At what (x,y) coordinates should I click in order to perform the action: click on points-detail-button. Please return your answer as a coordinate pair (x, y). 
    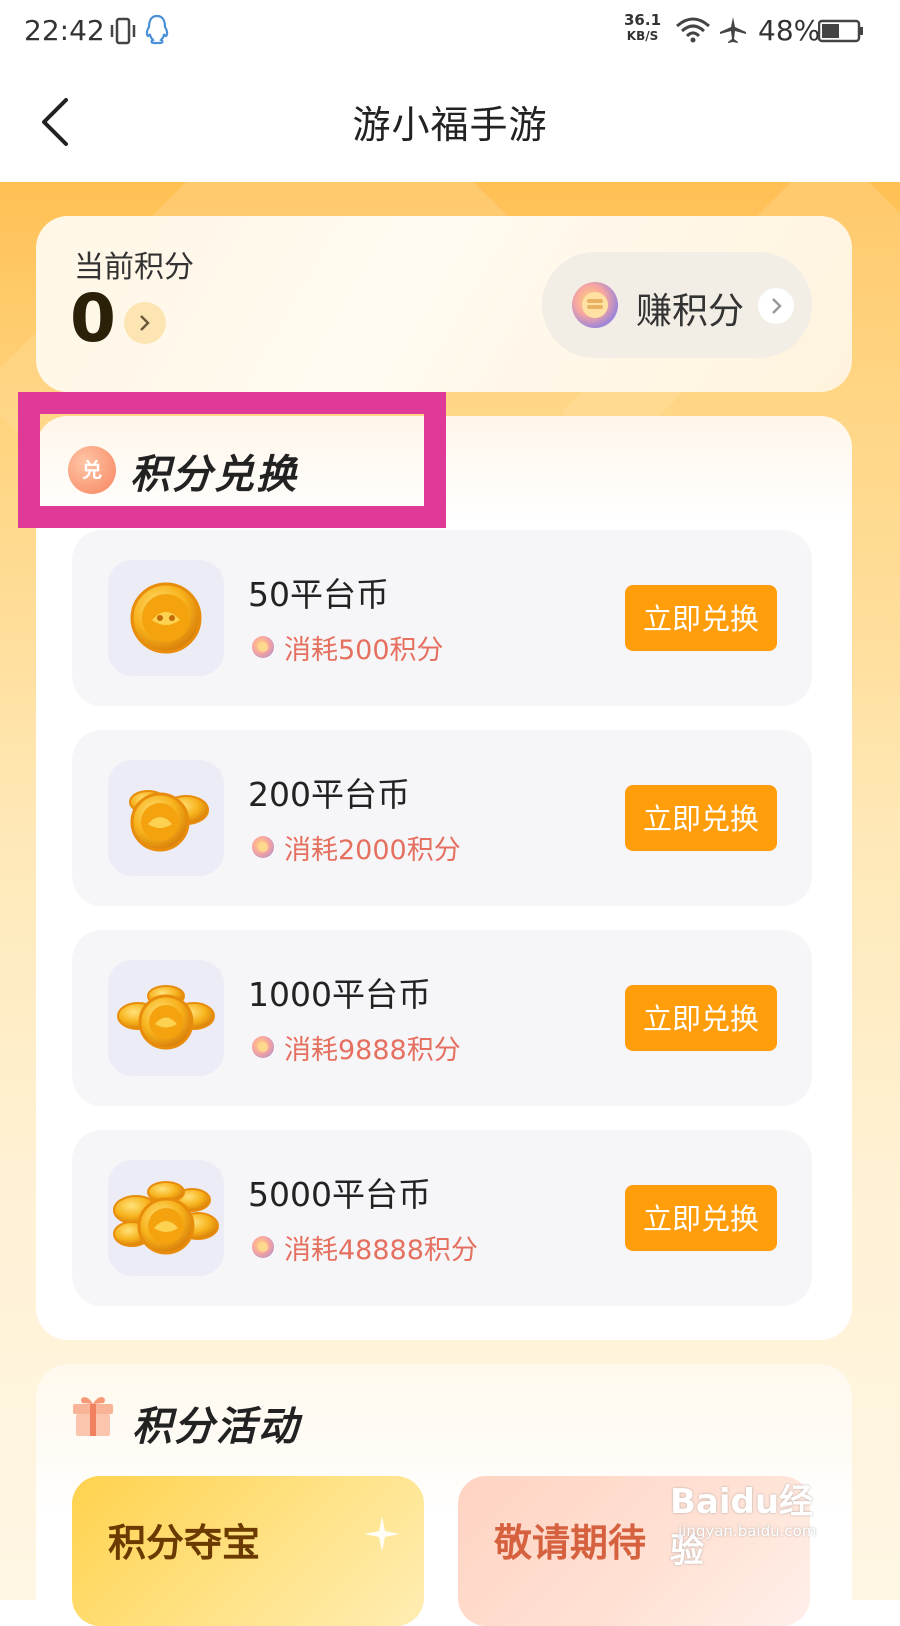
    Looking at the image, I should click on (145, 323).